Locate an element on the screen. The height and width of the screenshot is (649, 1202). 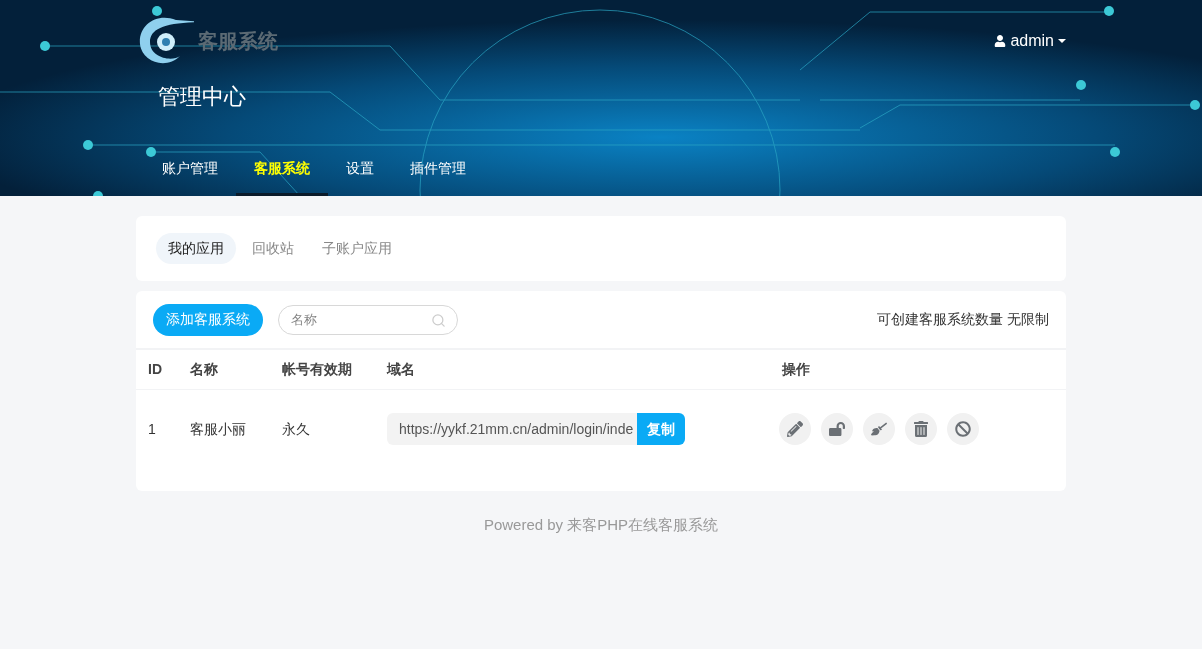
nav-tab: 账户管理 is located at coordinates (190, 175).